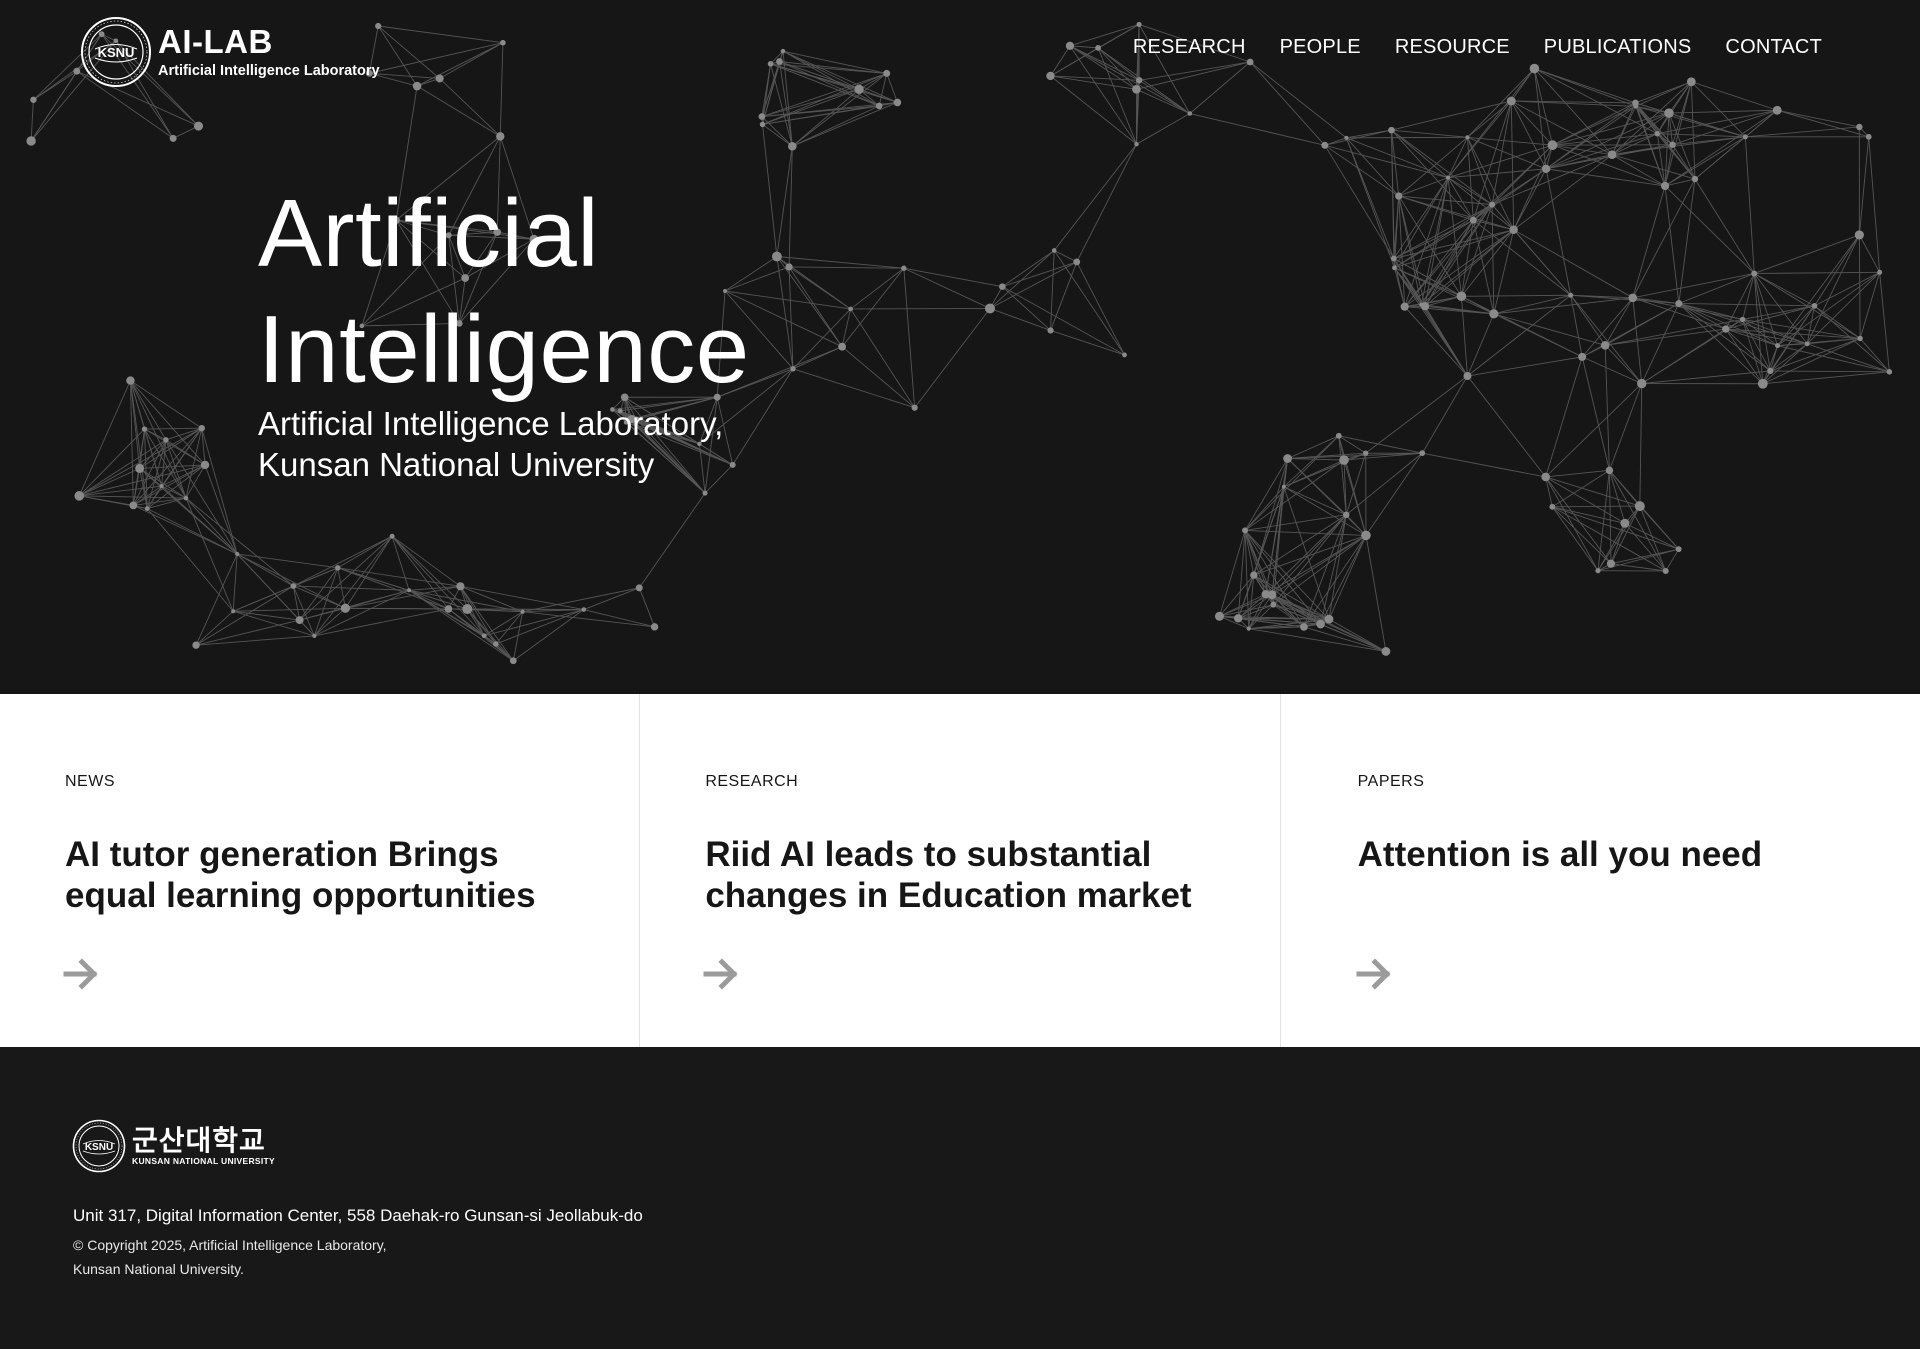 The image size is (1920, 1349). I want to click on nav-publications: PUBLICATIONS, so click(1618, 47).